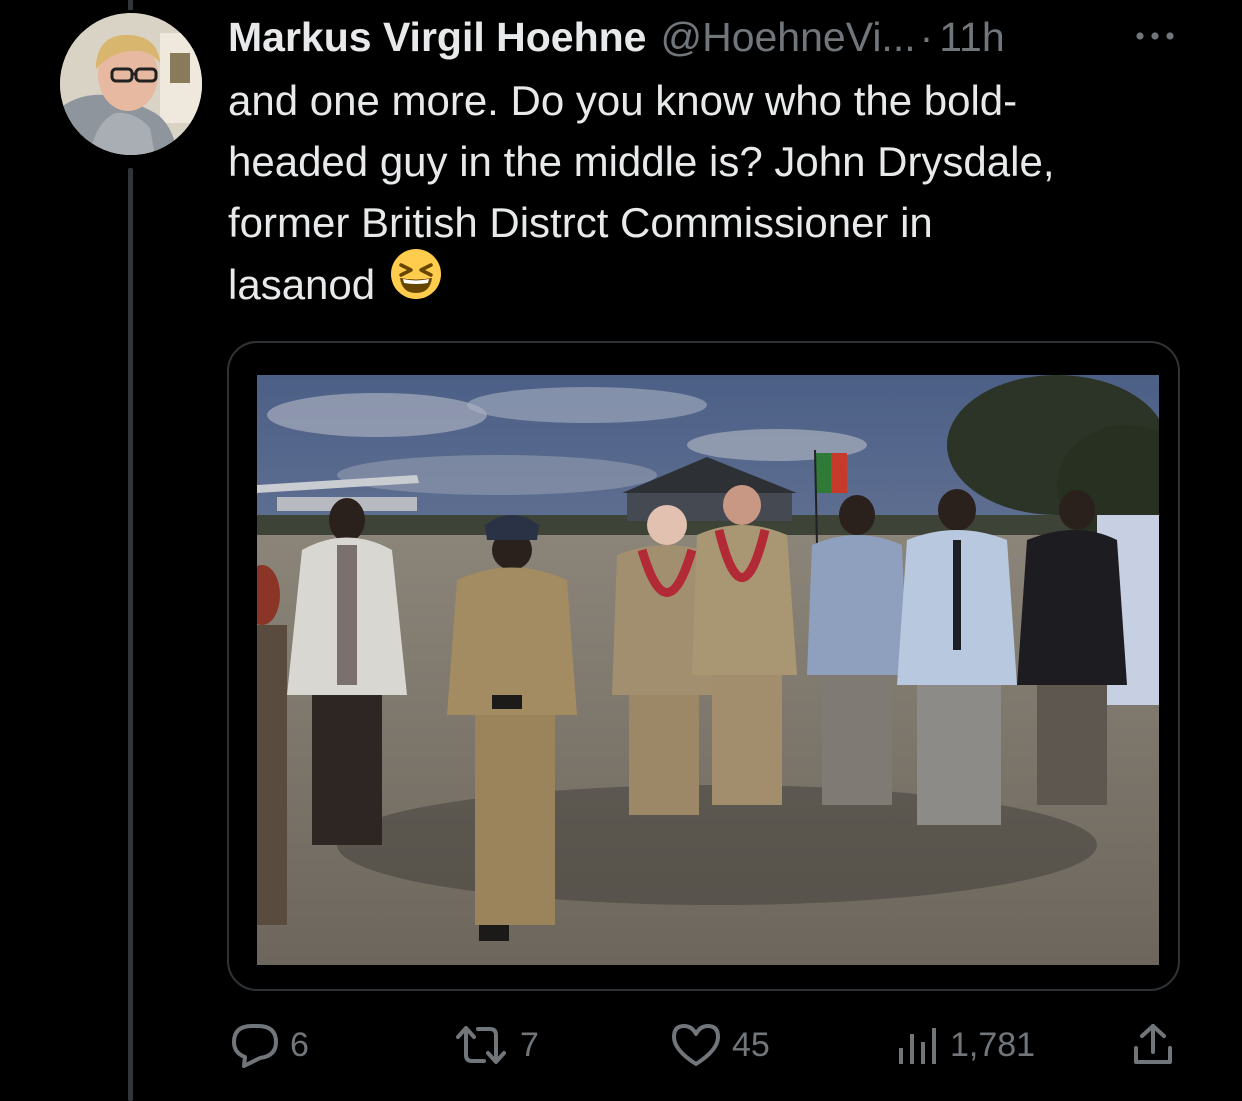 The image size is (1242, 1101). What do you see at coordinates (623, 100) in the screenshot?
I see `tweet-text-line: and one more. Do you know who the bold-` at bounding box center [623, 100].